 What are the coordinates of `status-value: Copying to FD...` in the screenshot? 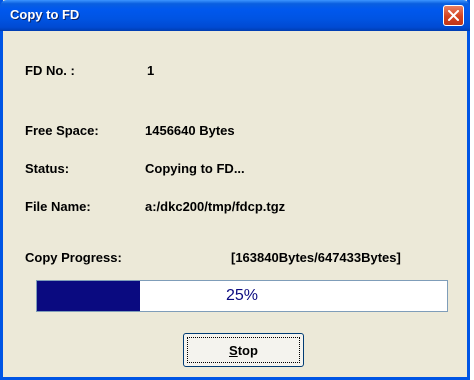 It's located at (195, 168).